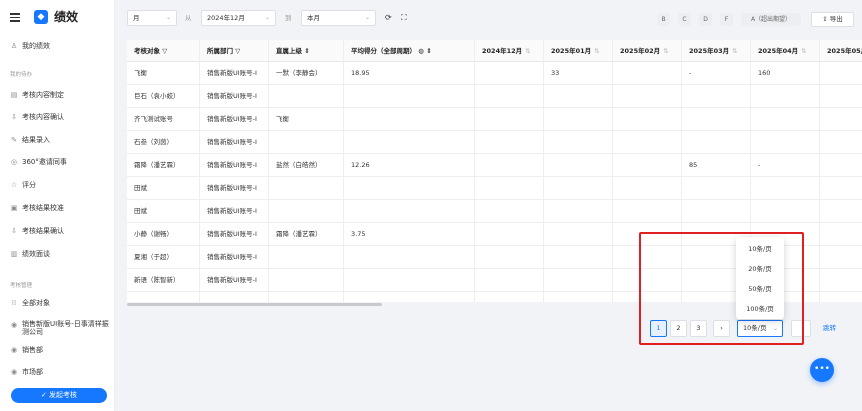 The image size is (862, 411). I want to click on pen-icon: ✎, so click(14, 140).